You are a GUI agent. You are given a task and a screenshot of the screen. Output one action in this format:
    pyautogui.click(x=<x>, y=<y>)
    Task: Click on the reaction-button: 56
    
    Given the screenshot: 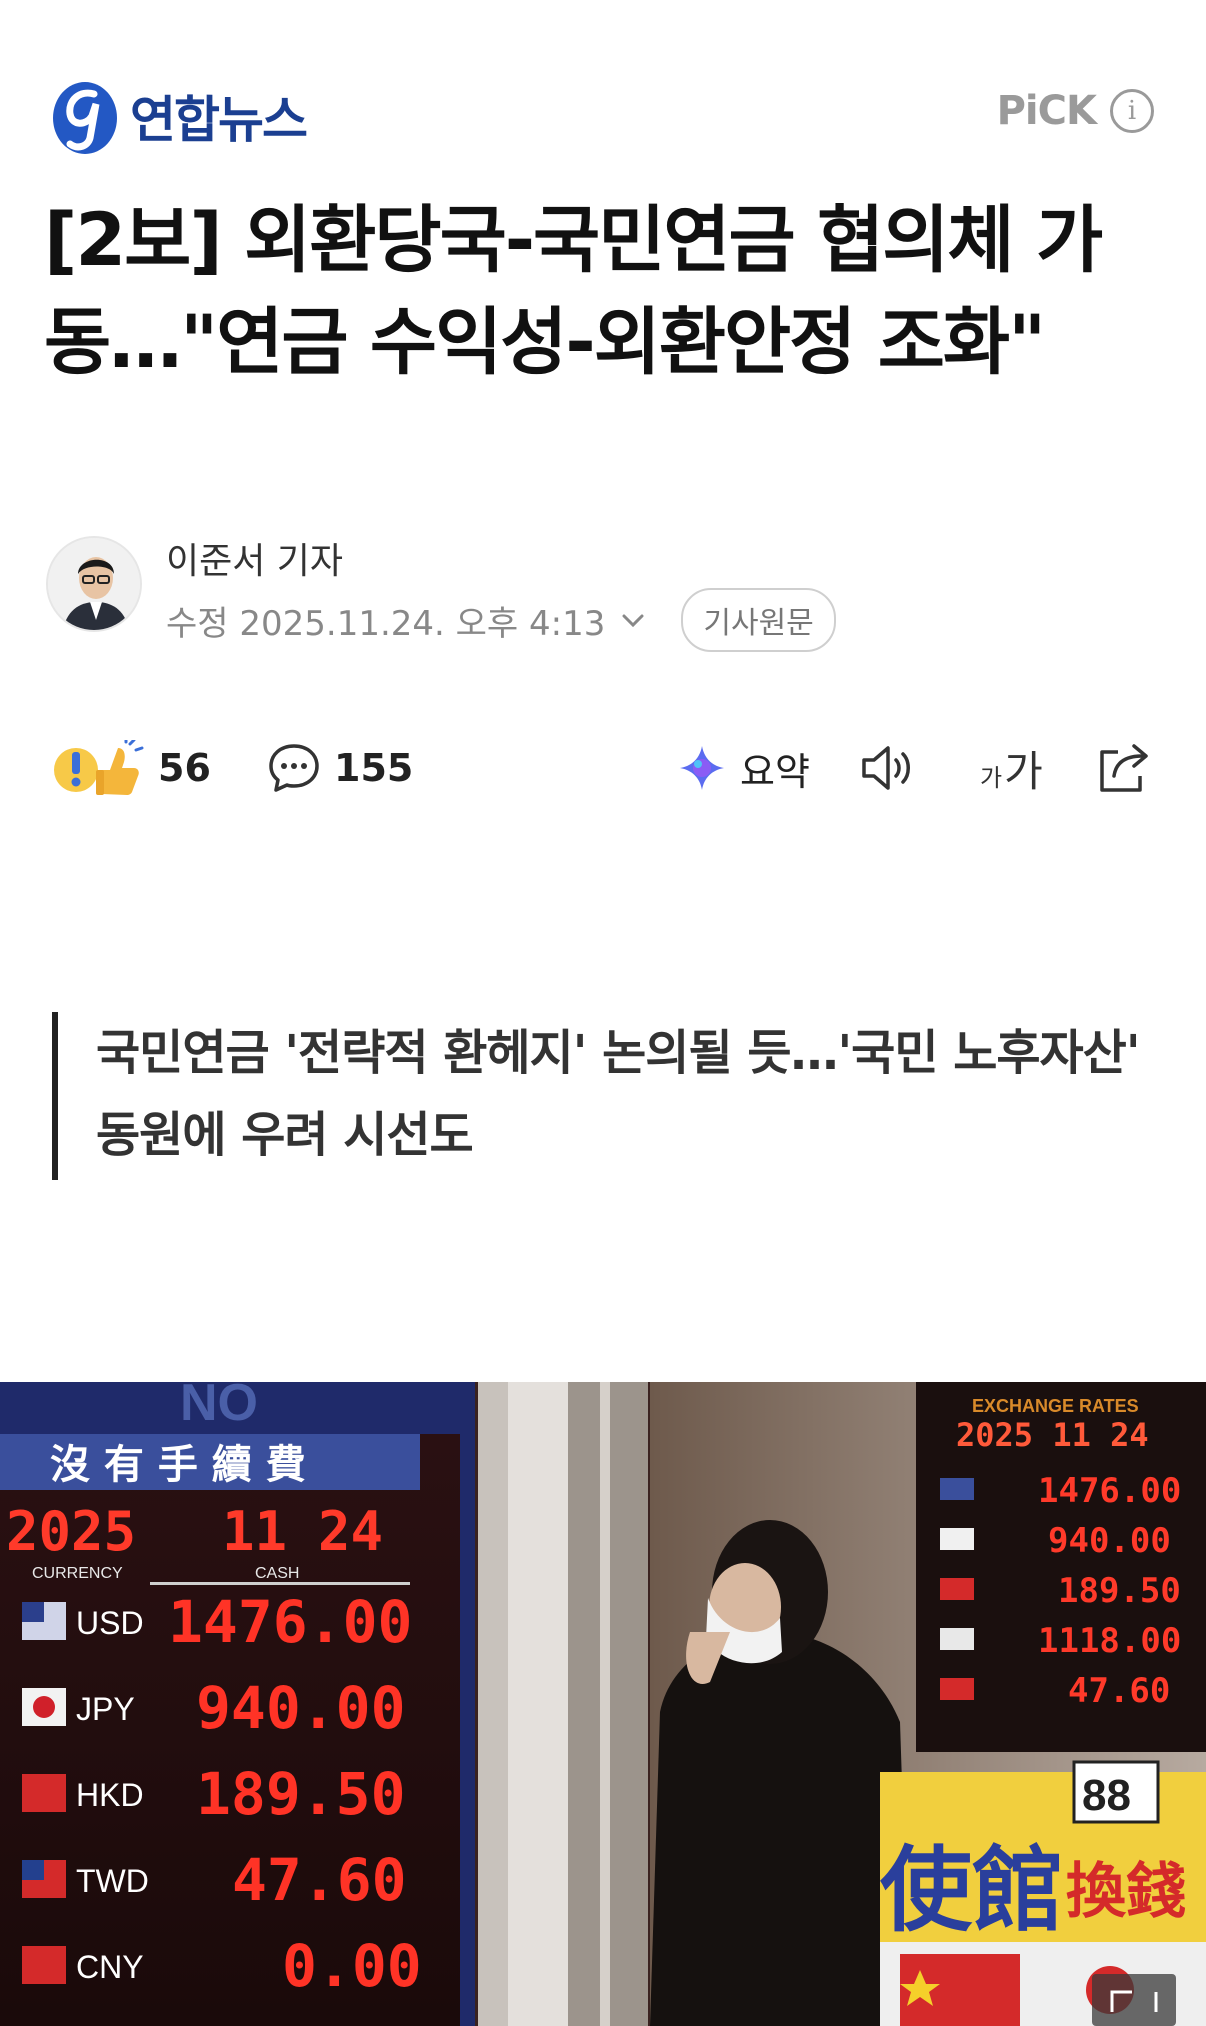 What is the action you would take?
    pyautogui.click(x=131, y=768)
    